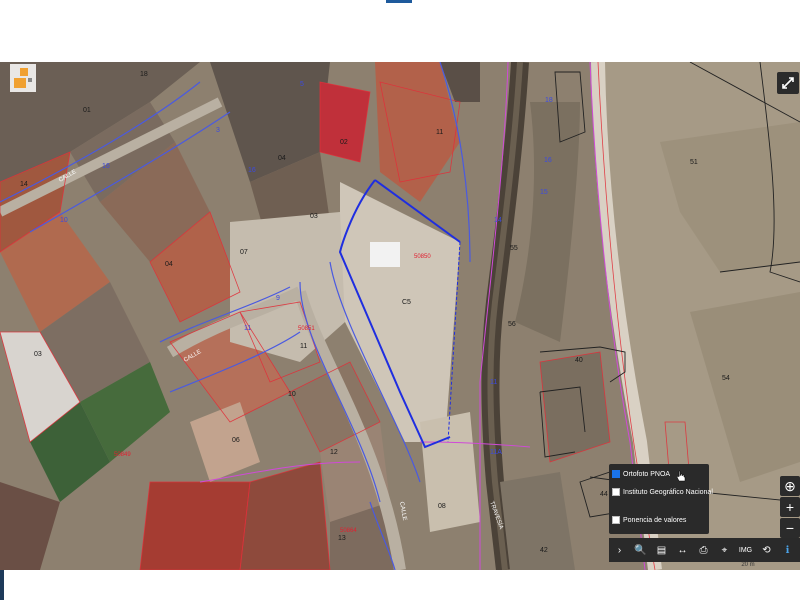 The image size is (800, 600). What do you see at coordinates (616, 474) in the screenshot?
I see `layer-checkbox-ortofoto` at bounding box center [616, 474].